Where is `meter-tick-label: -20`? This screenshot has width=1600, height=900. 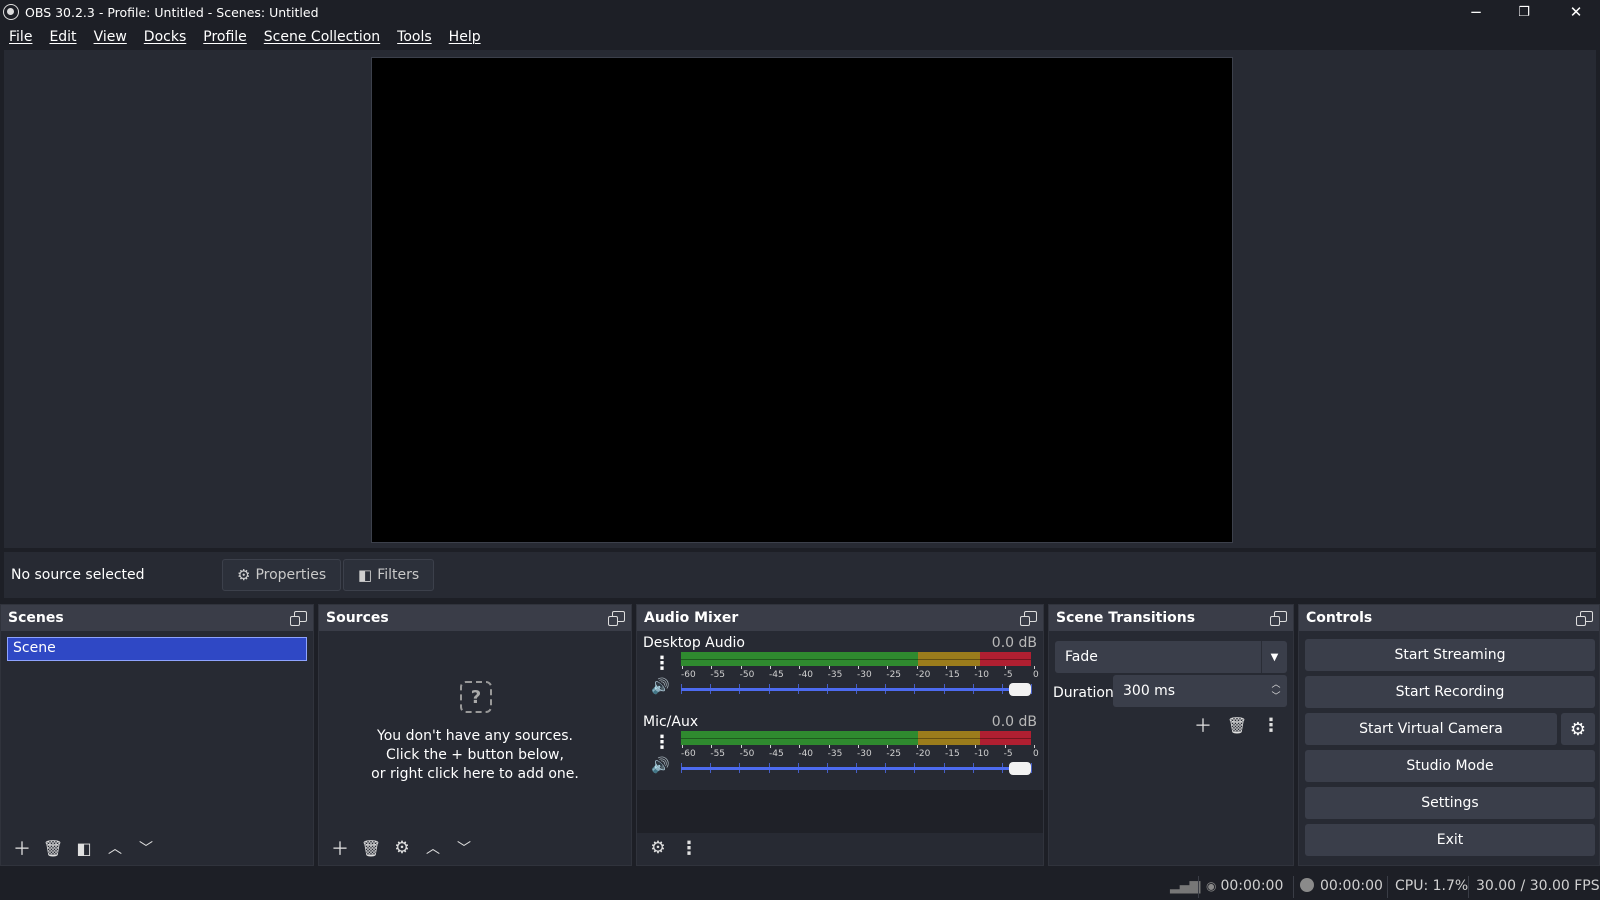 meter-tick-label: -20 is located at coordinates (923, 673).